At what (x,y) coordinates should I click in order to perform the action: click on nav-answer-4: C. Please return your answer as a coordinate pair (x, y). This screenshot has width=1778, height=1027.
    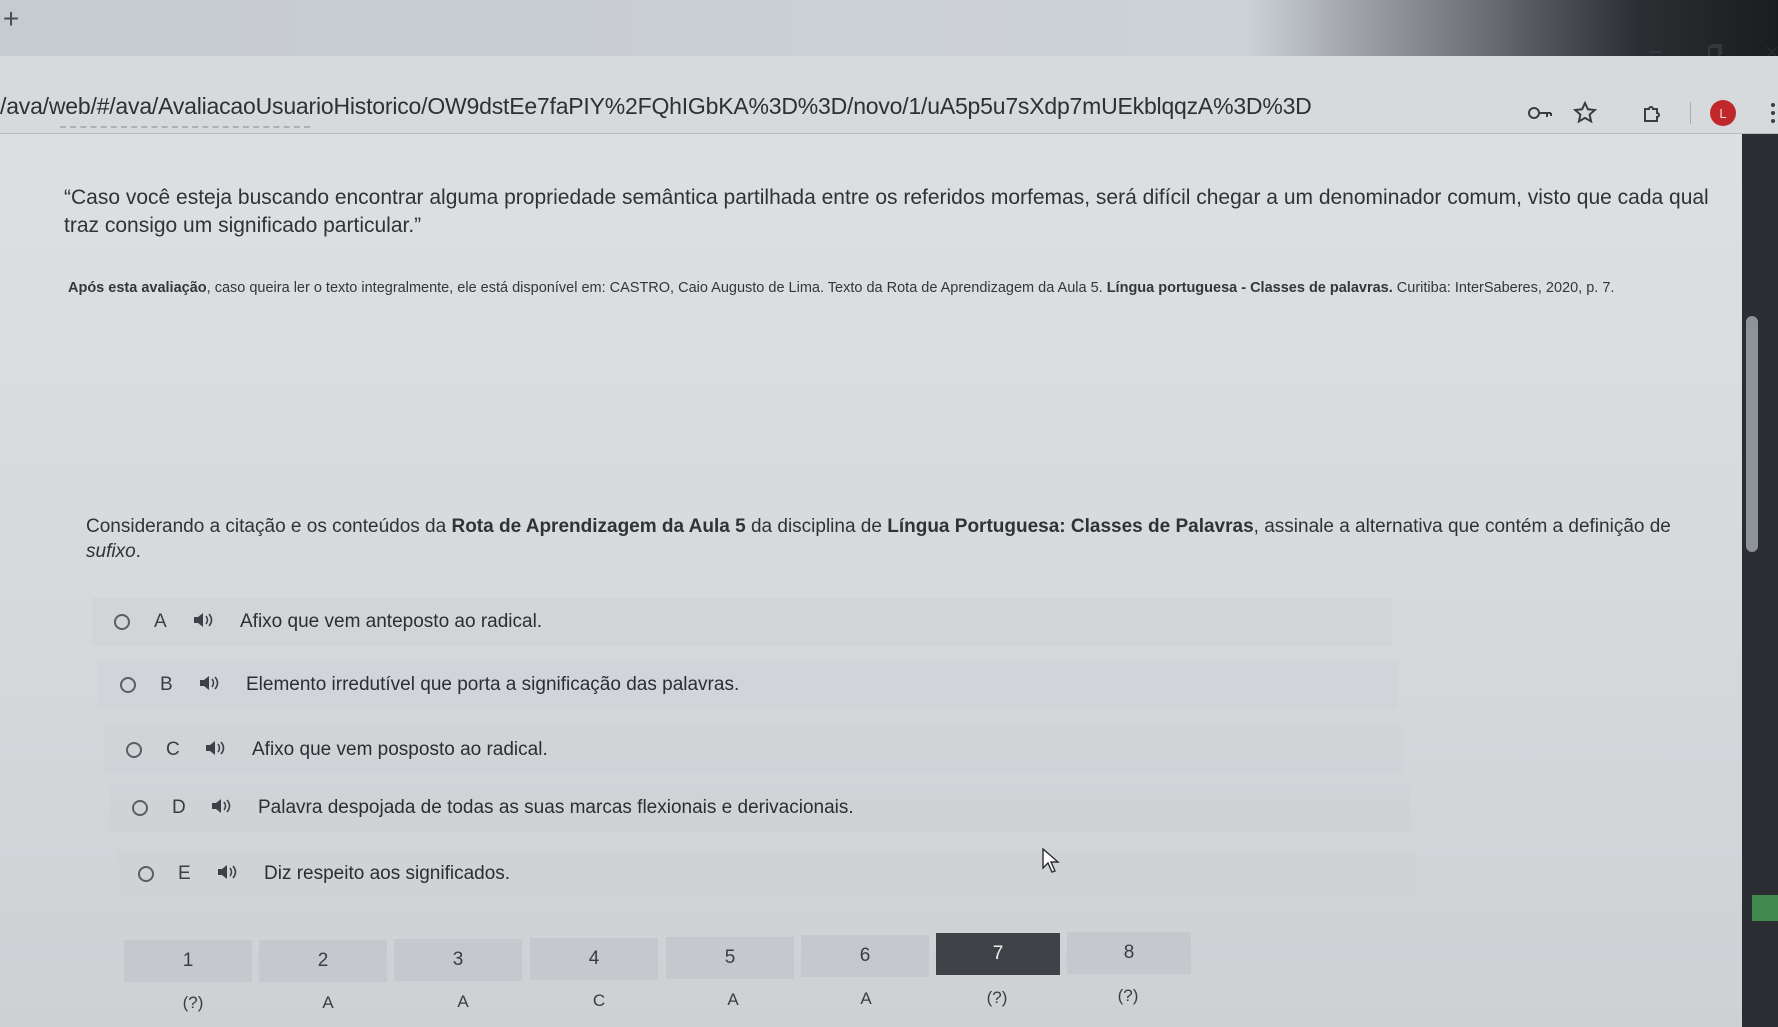
    Looking at the image, I should click on (599, 1000).